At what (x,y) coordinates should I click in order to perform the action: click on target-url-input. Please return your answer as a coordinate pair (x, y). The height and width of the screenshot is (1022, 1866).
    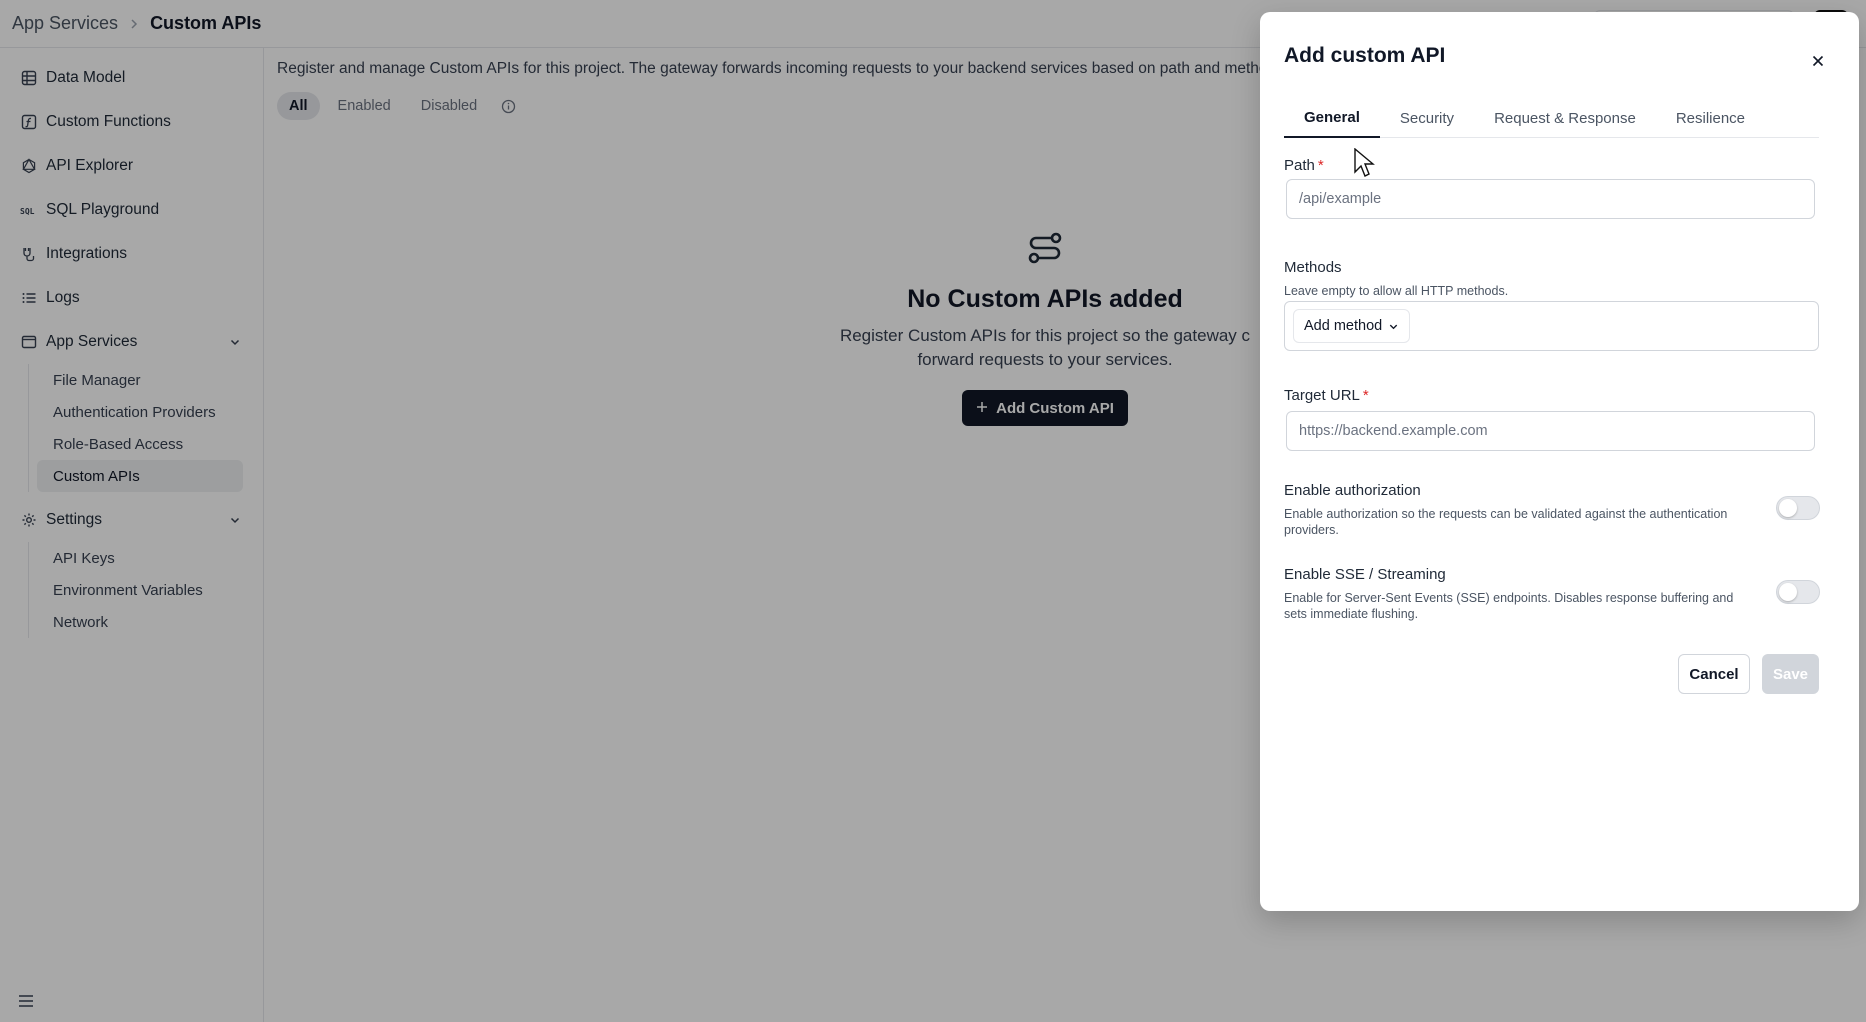
    Looking at the image, I should click on (1550, 431).